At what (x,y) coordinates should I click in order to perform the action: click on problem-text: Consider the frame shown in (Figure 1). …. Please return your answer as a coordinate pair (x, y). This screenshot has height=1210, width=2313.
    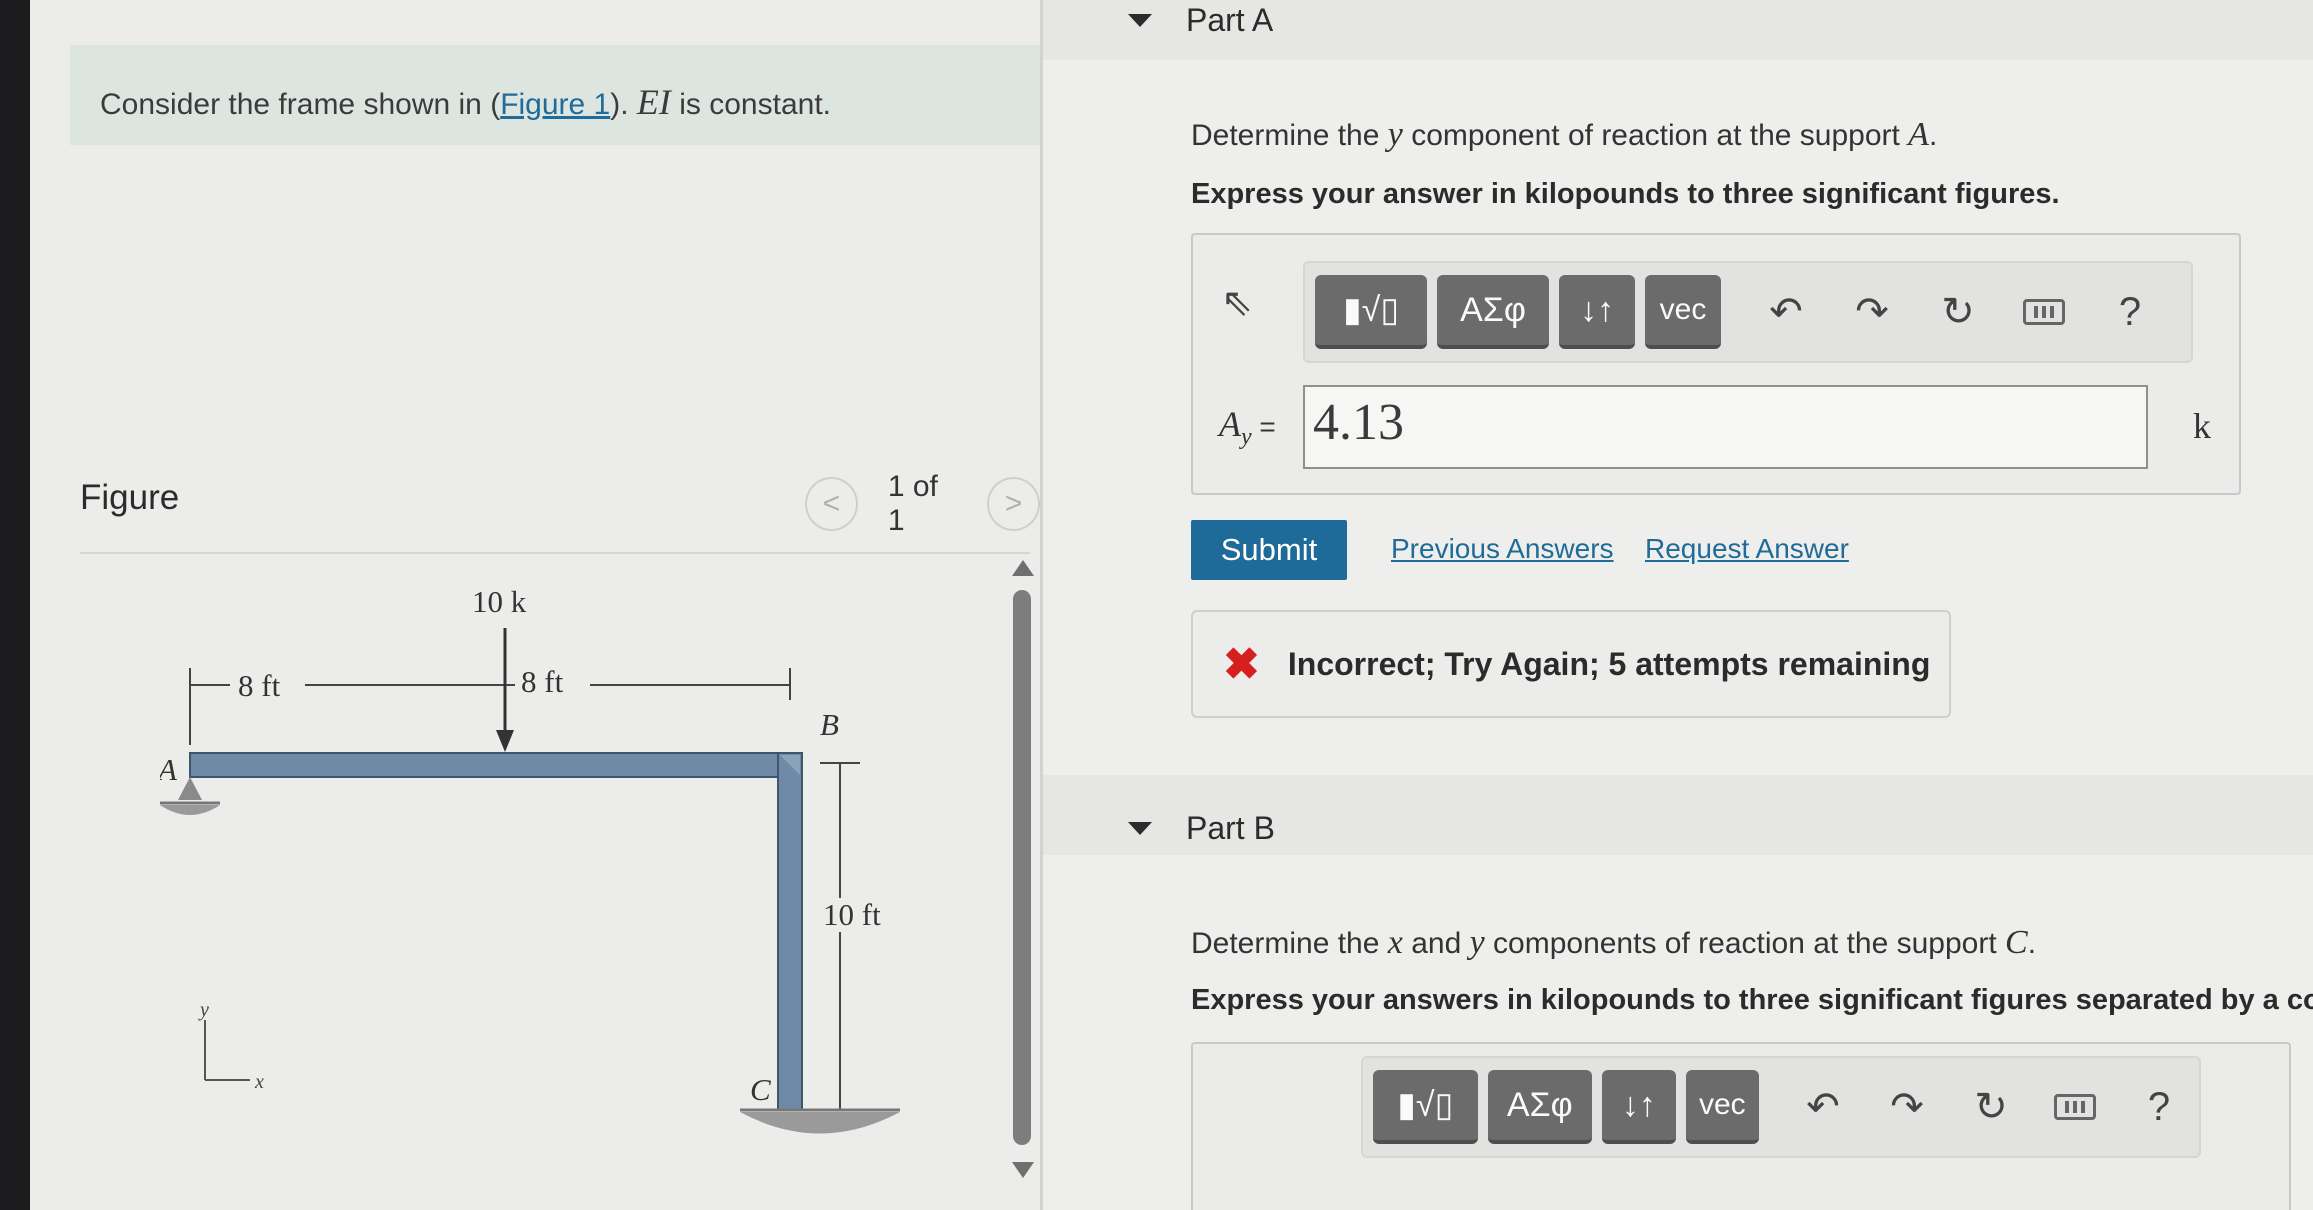
    Looking at the image, I should click on (465, 102).